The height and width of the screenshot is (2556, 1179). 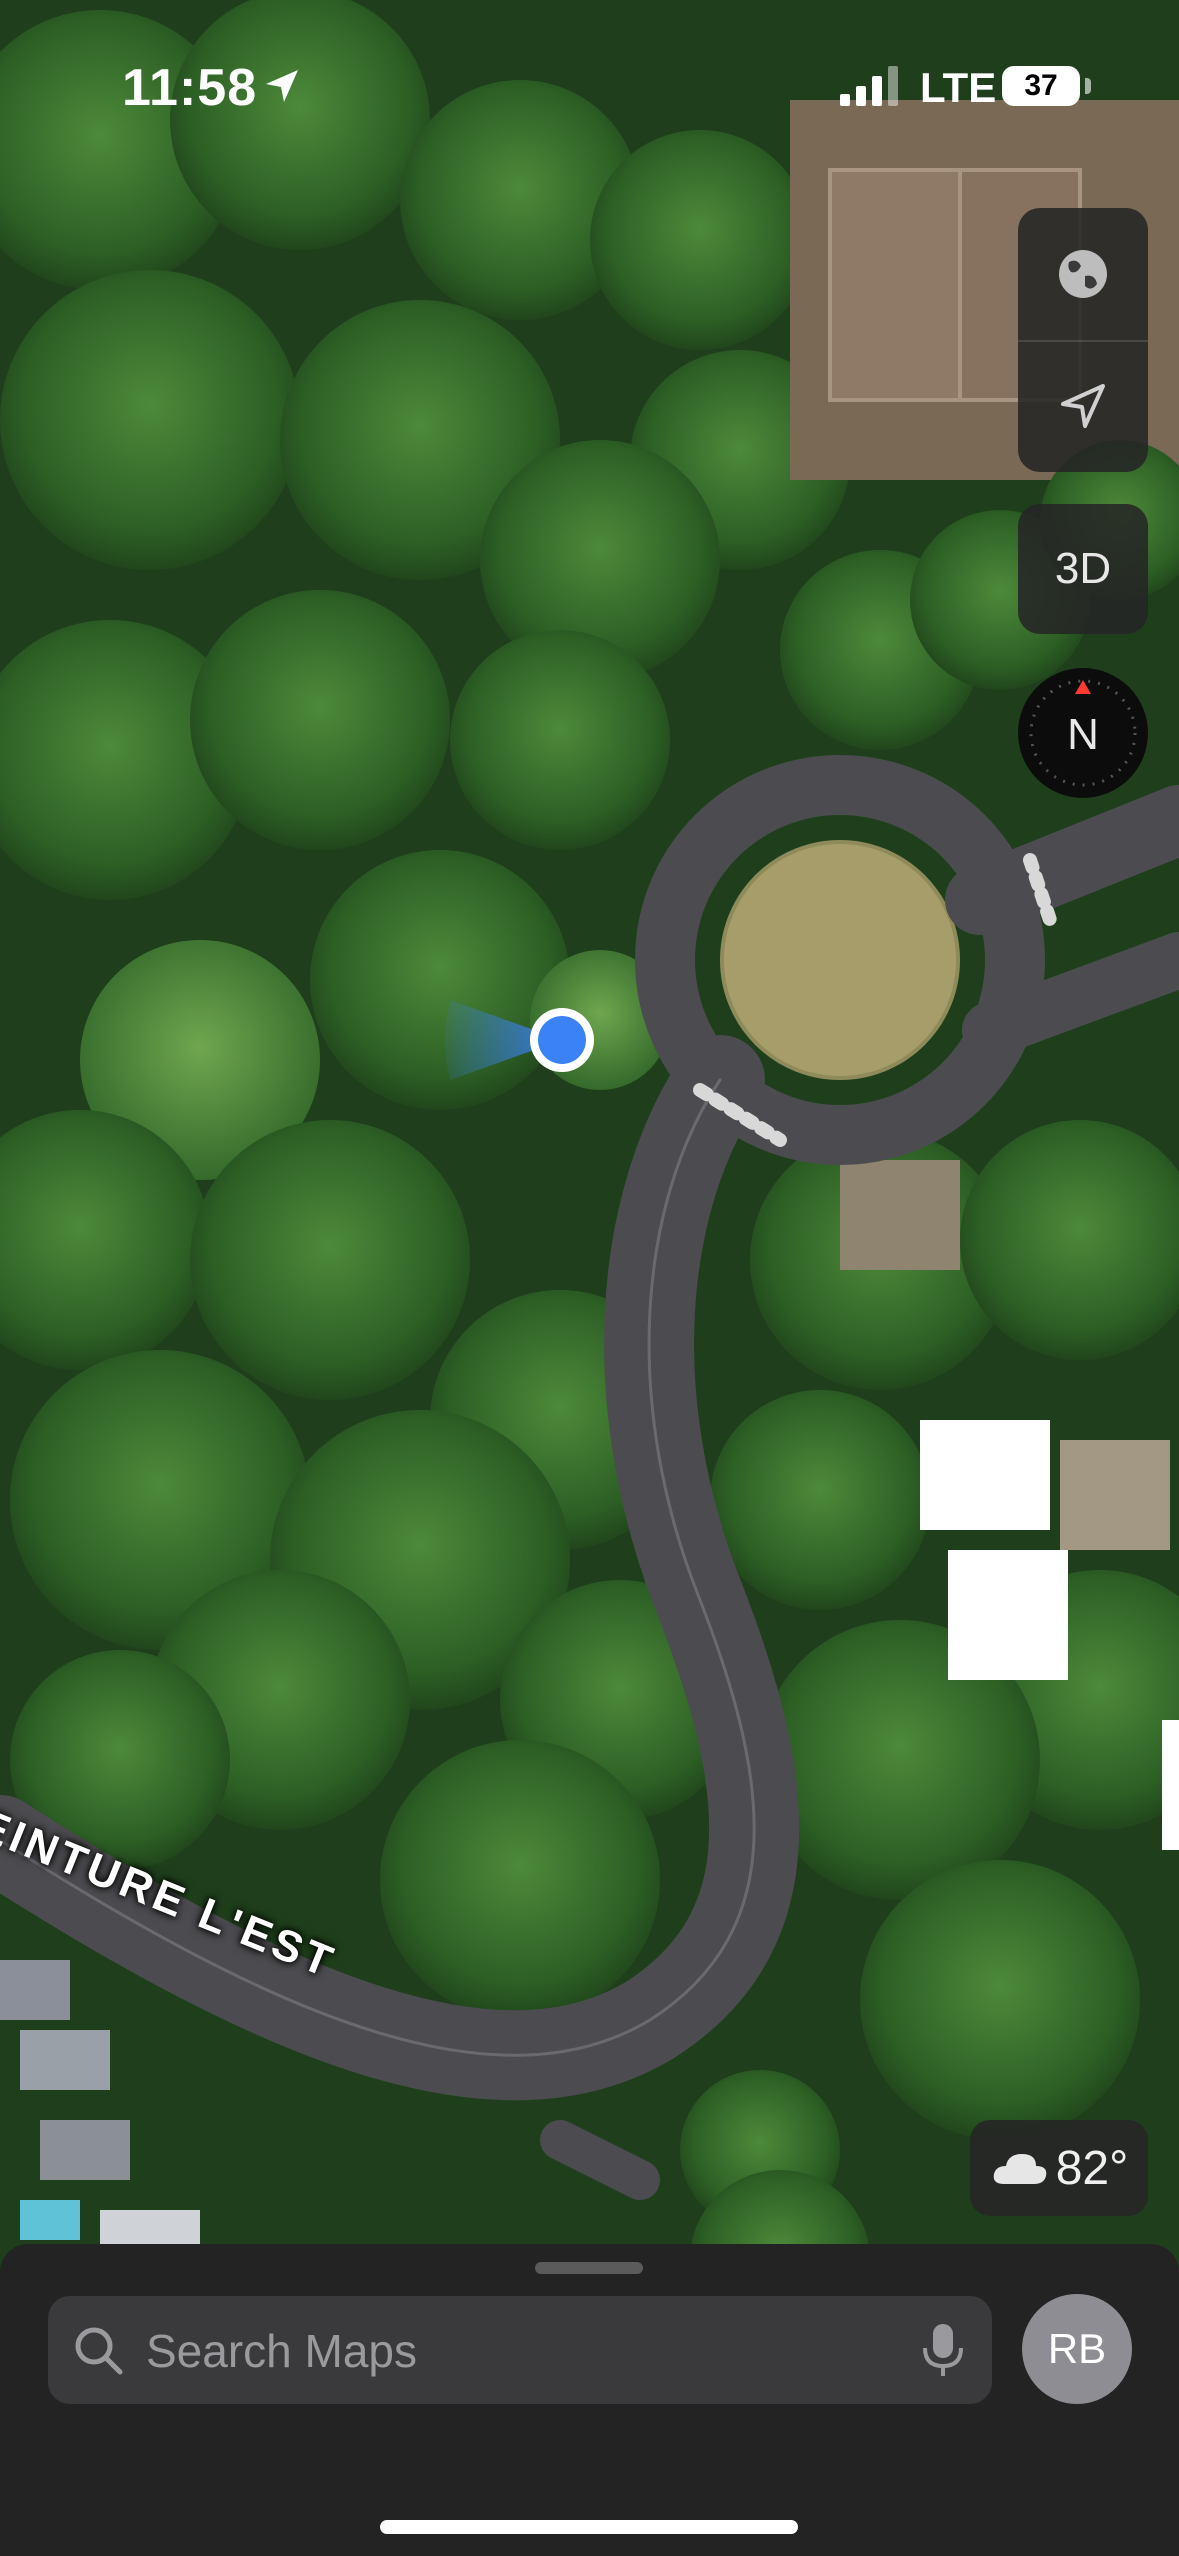 What do you see at coordinates (1077, 2349) in the screenshot?
I see `profile-avatar: RB` at bounding box center [1077, 2349].